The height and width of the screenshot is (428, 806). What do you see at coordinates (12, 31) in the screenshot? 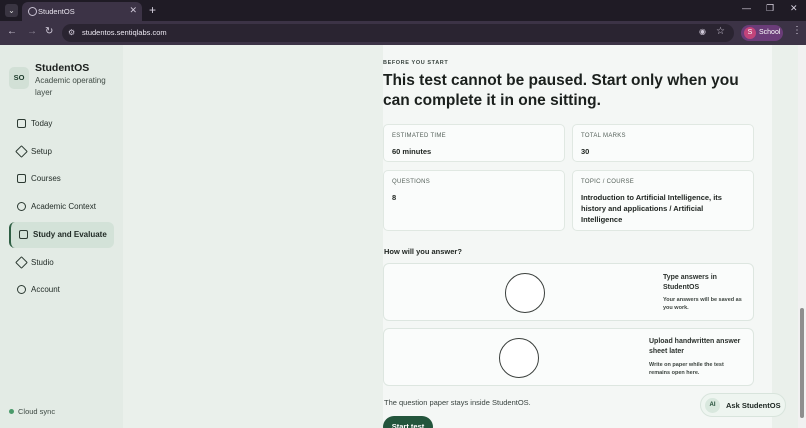
I see `back-icon: ←` at bounding box center [12, 31].